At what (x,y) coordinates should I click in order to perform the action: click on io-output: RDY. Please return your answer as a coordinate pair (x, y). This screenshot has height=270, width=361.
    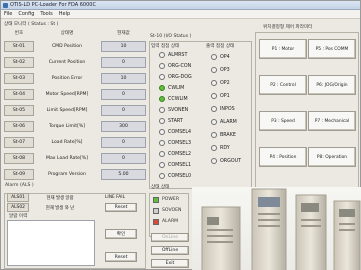
    Looking at the image, I should click on (220, 148).